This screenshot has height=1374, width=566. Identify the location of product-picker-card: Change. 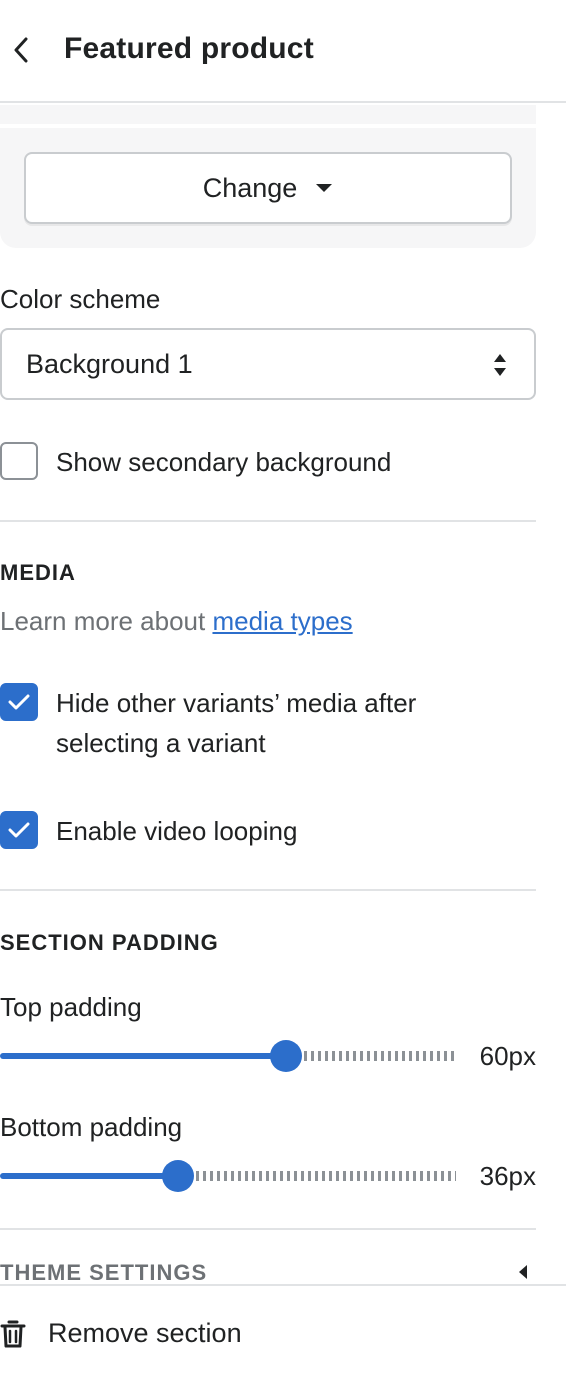
(268, 188).